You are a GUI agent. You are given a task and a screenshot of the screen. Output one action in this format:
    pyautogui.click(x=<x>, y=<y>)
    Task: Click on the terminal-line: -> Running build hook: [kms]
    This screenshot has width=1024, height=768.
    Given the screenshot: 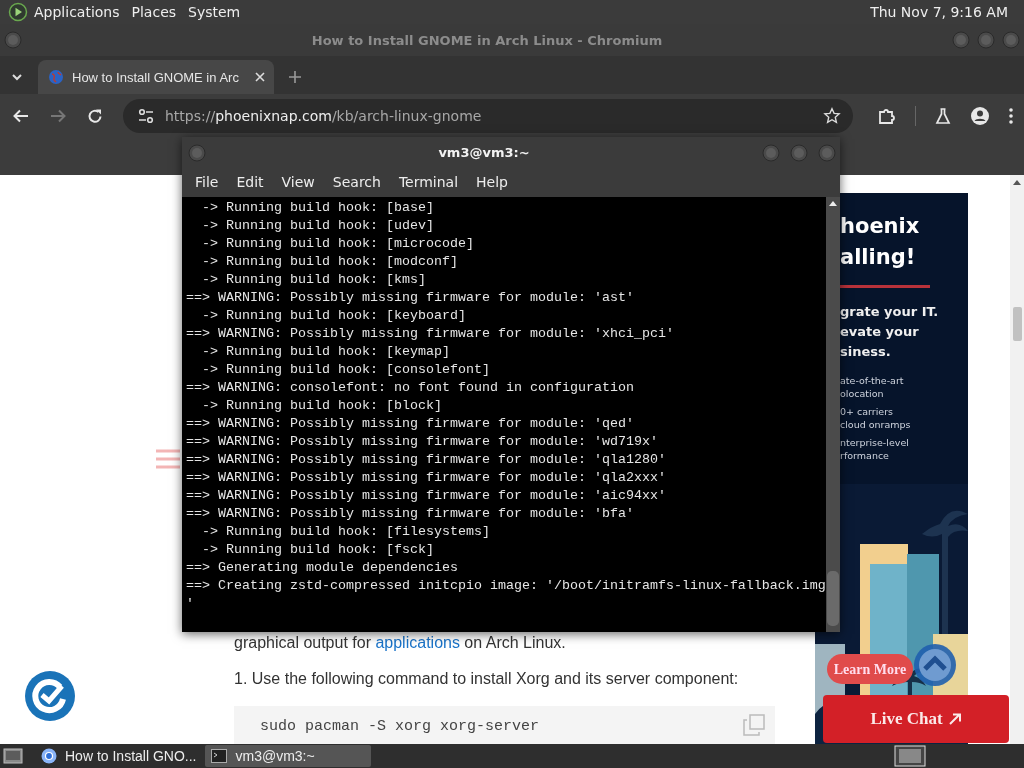 What is the action you would take?
    pyautogui.click(x=314, y=280)
    